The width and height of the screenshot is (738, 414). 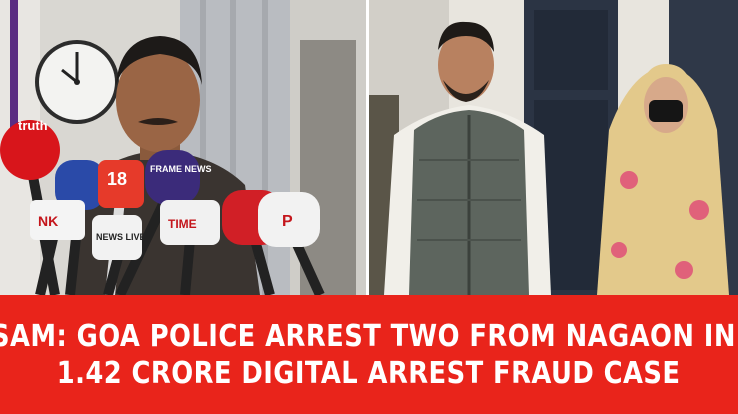 I want to click on mic-label-truth: truth, so click(x=33, y=125).